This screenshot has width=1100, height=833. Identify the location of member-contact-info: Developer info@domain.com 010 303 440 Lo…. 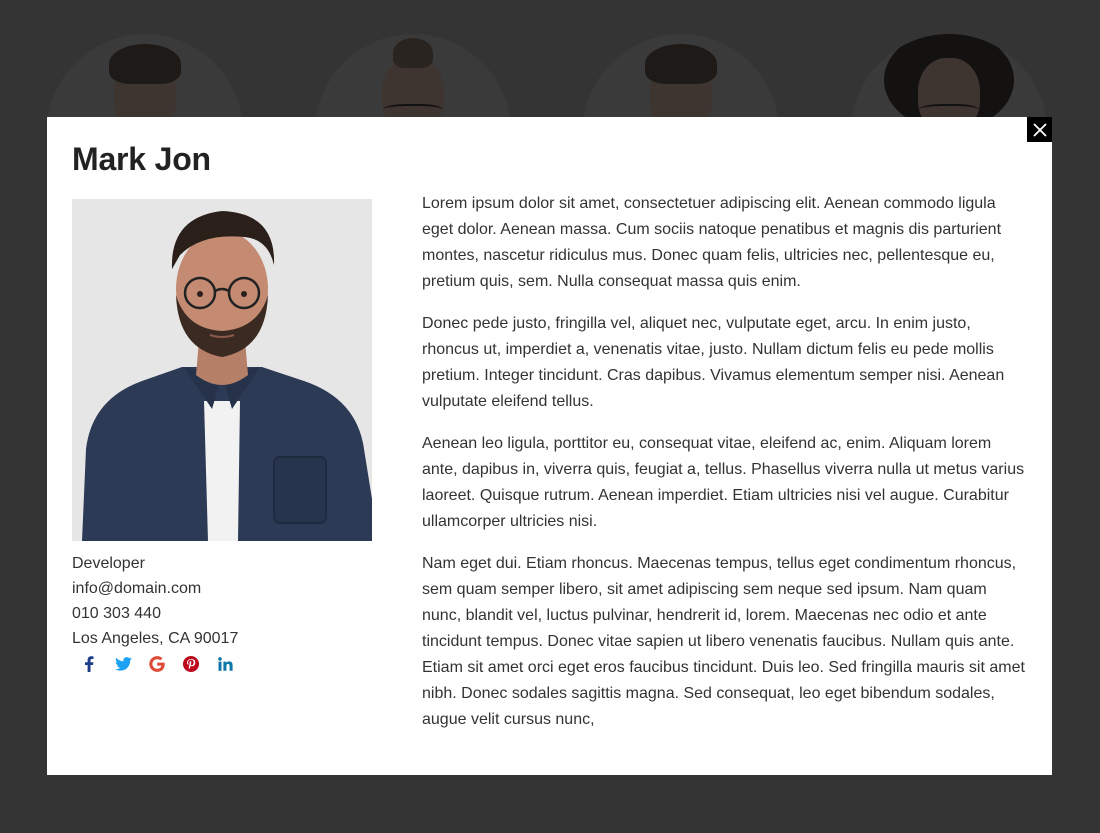
(222, 601).